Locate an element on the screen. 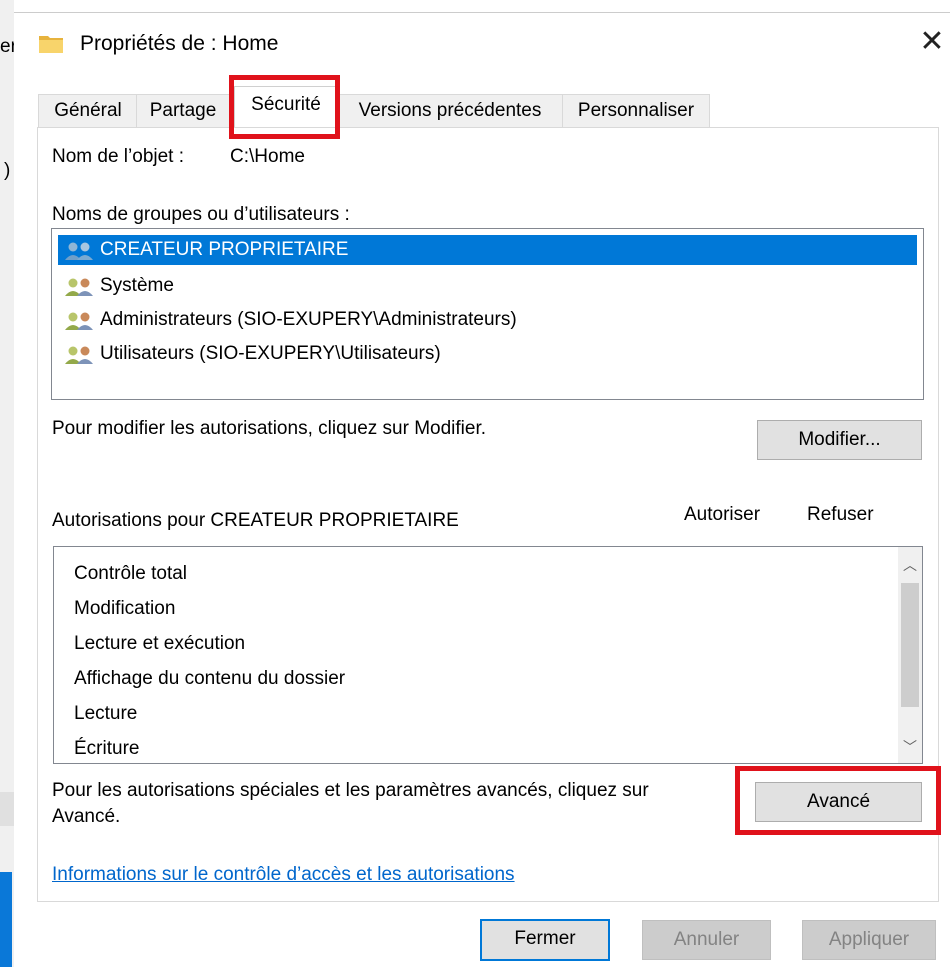  object-name-label: Nom de l’objet : is located at coordinates (118, 156).